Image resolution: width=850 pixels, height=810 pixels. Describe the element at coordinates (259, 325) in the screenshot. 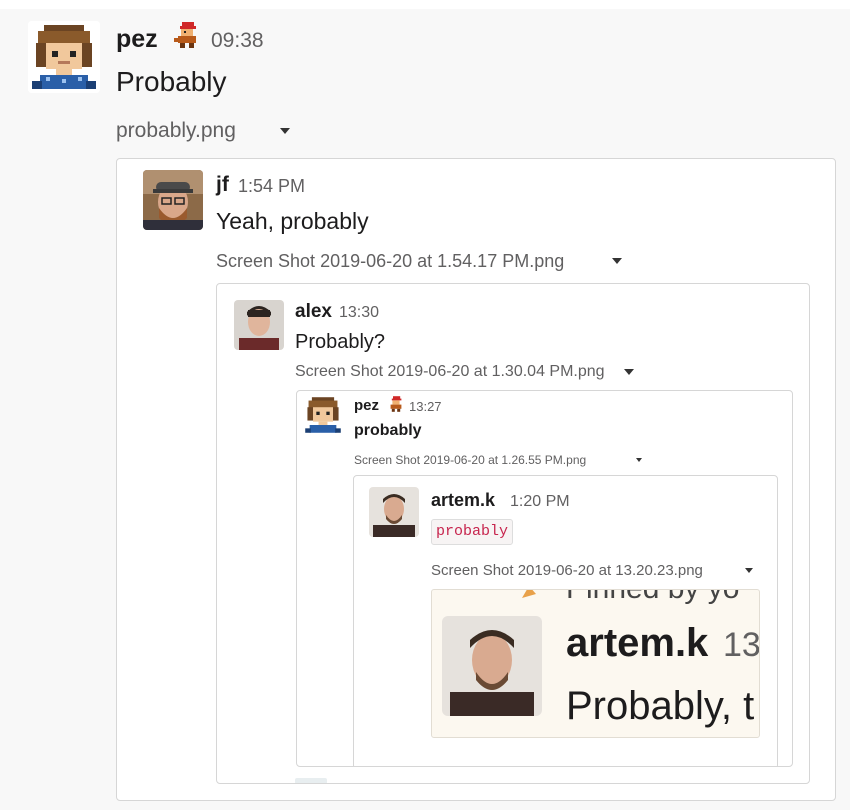

I see `alex-avatar` at that location.